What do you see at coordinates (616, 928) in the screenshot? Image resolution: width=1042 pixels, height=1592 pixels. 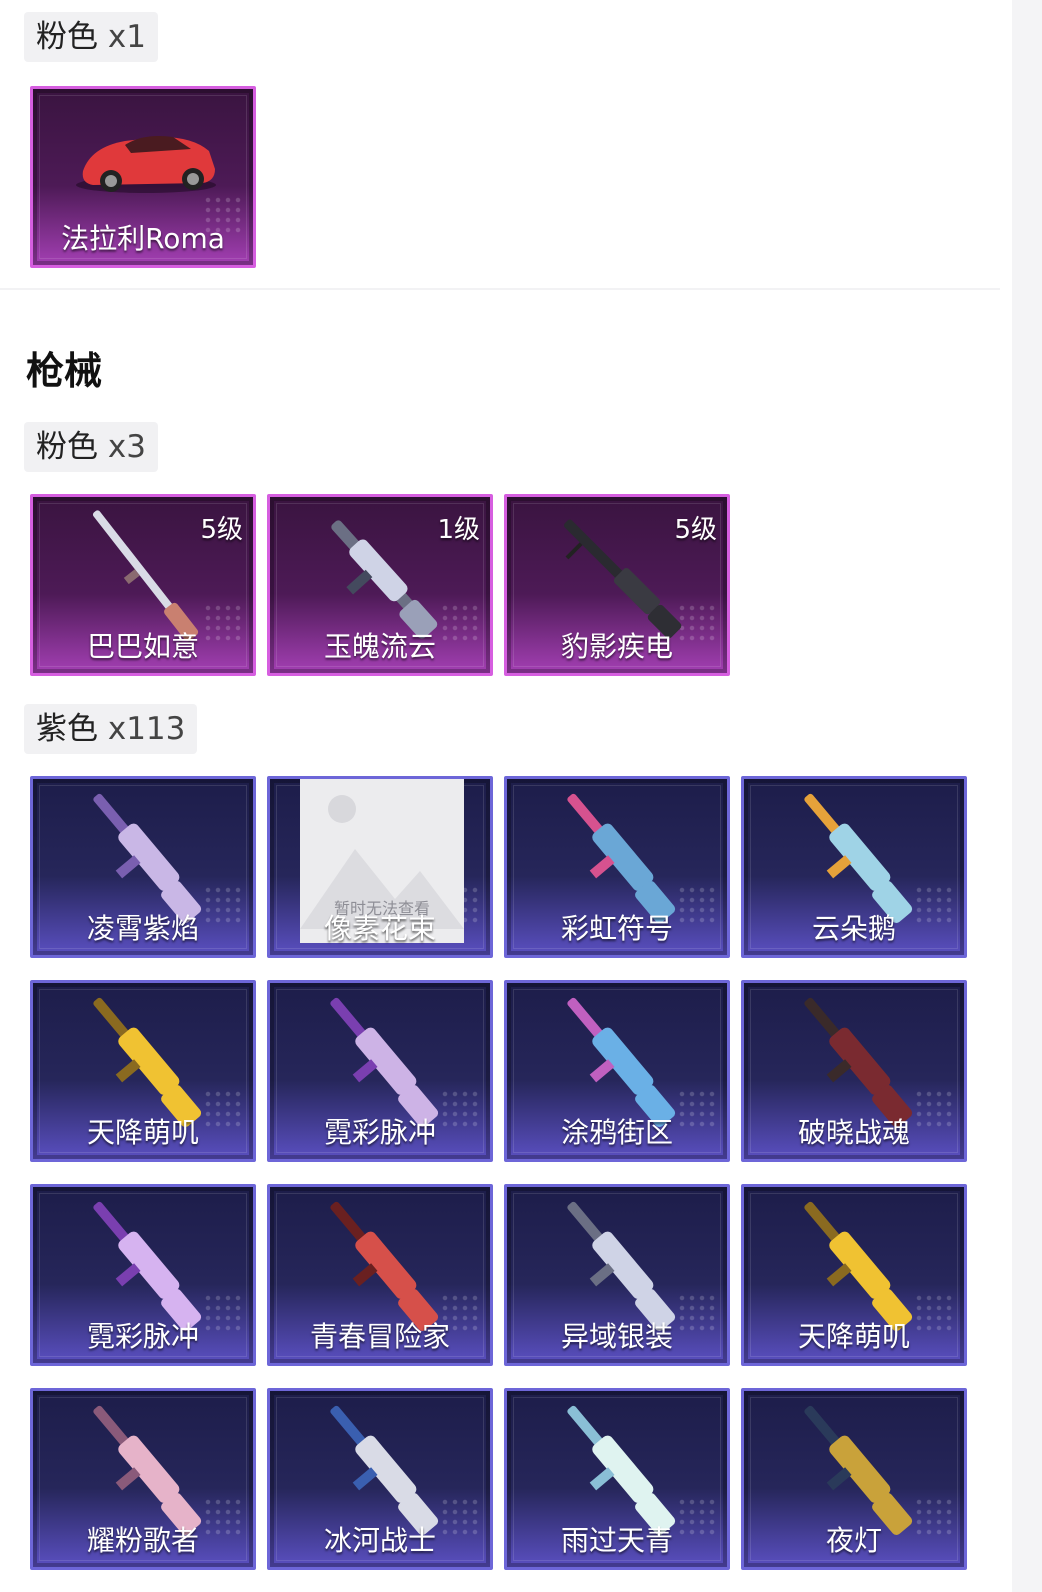 I see `item-name: 彩虹符号` at bounding box center [616, 928].